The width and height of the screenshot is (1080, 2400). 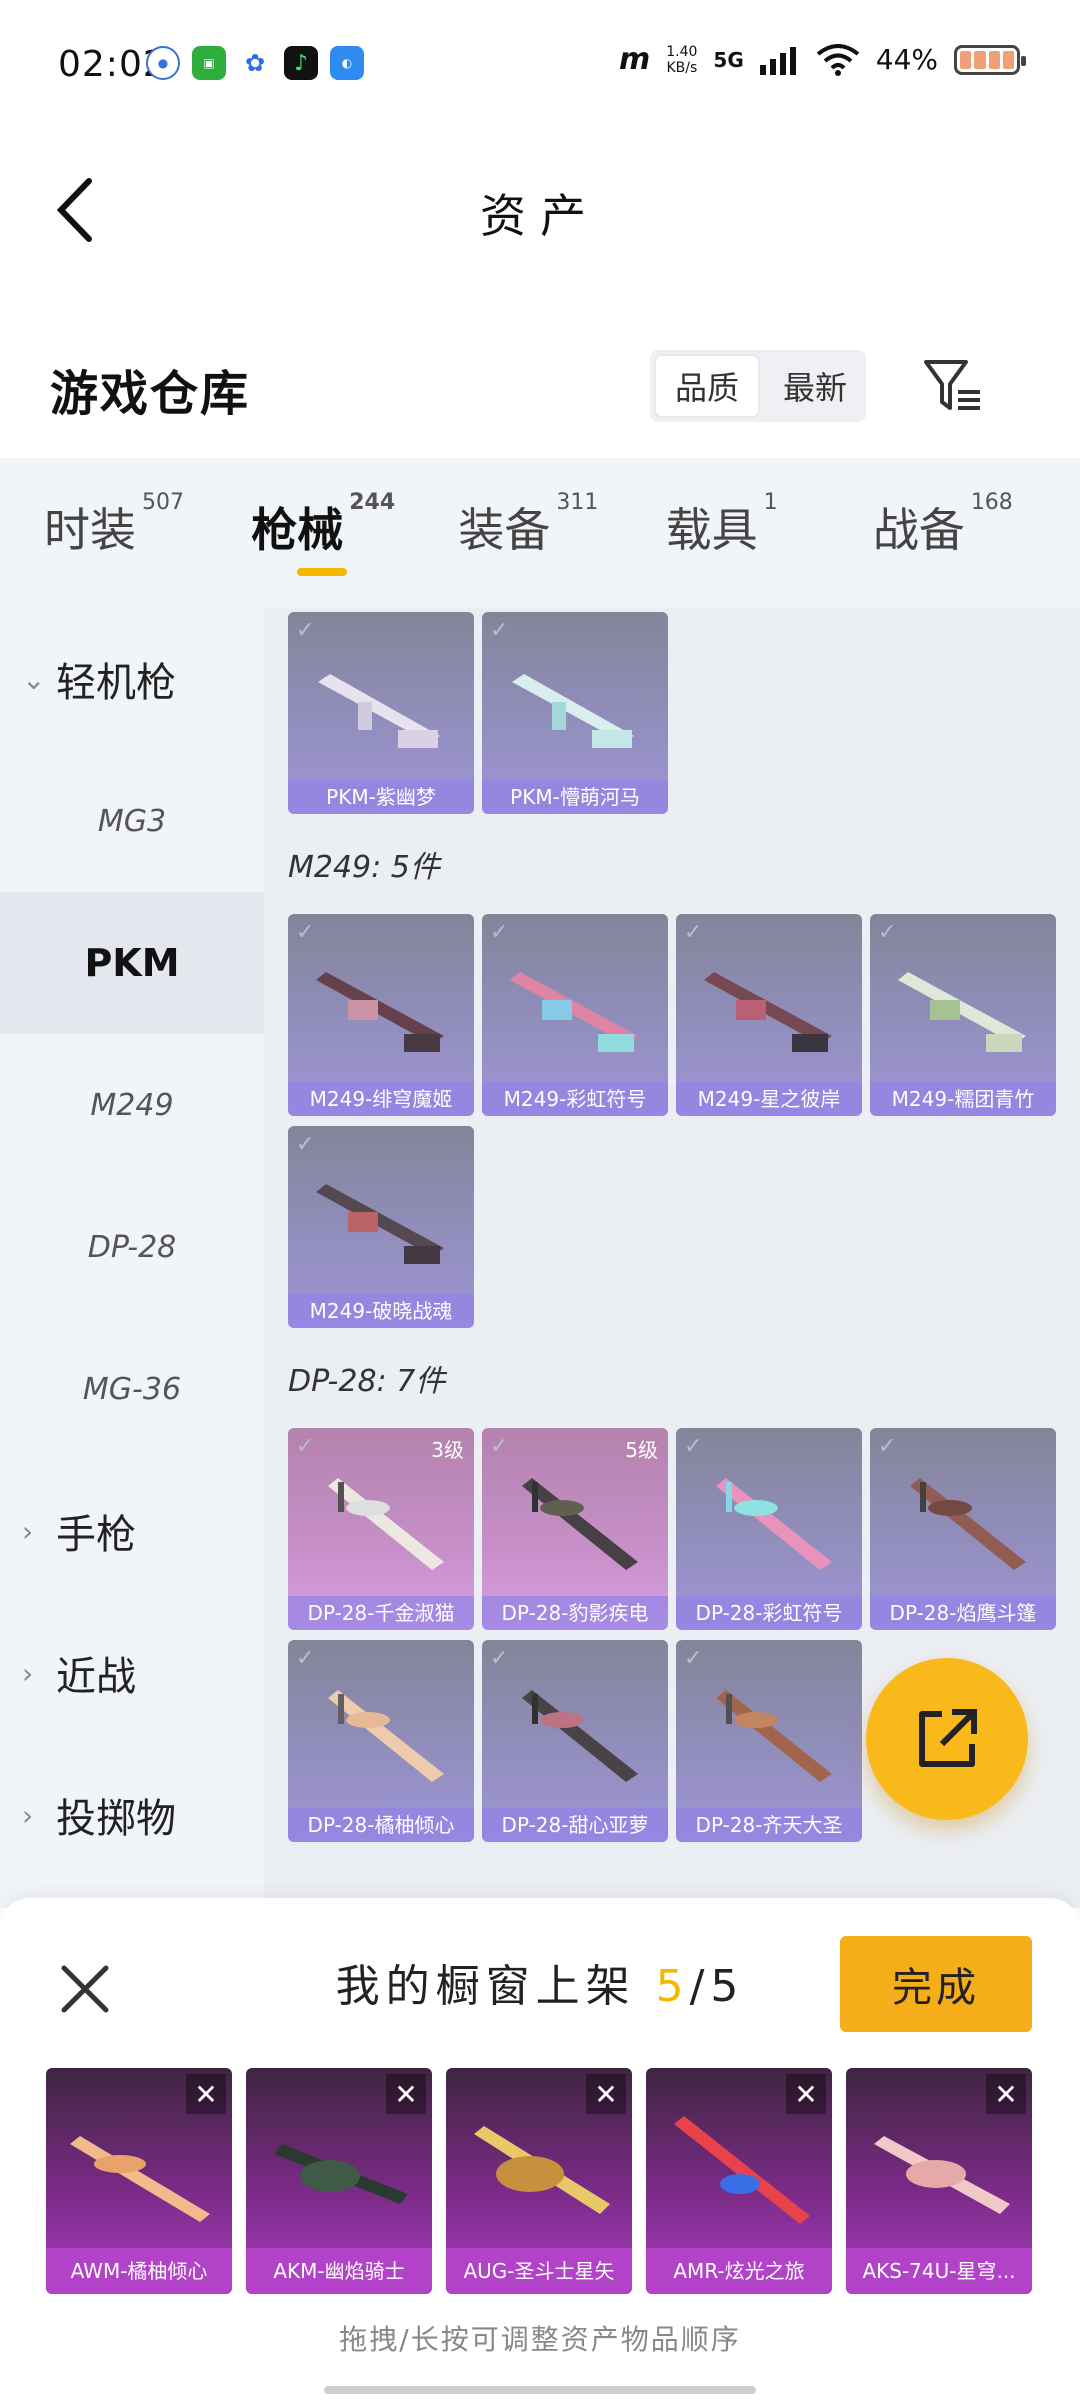 What do you see at coordinates (540, 385) in the screenshot?
I see `warehouse-row: 游戏仓库 品质 最新` at bounding box center [540, 385].